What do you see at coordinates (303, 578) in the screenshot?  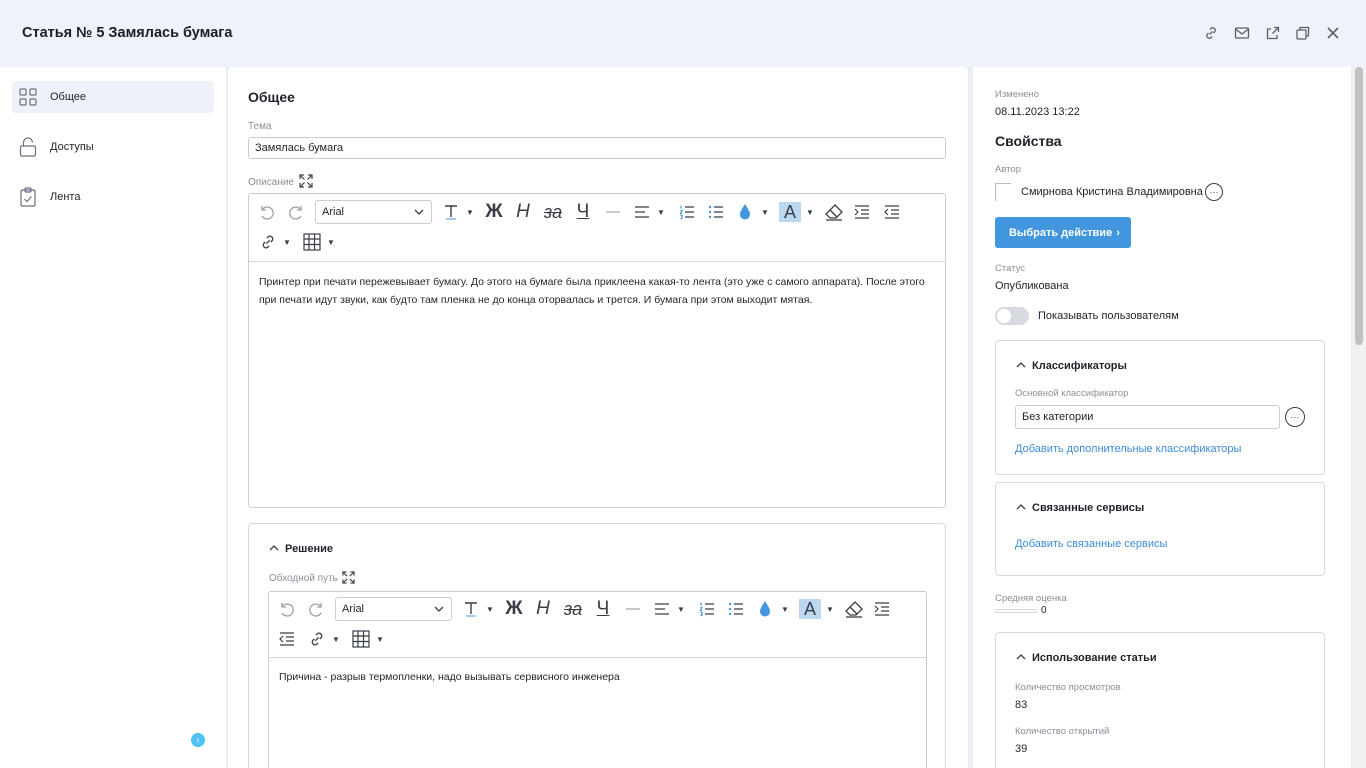 I see `workaround-label: Обходной путь` at bounding box center [303, 578].